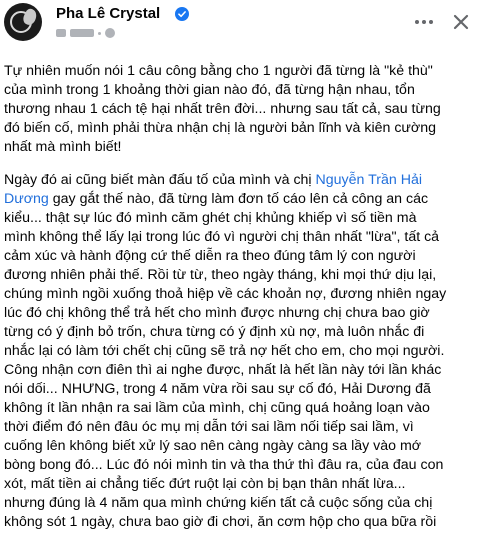 This screenshot has height=560, width=479. What do you see at coordinates (108, 14) in the screenshot?
I see `author-name: Pha Lê Crystal` at bounding box center [108, 14].